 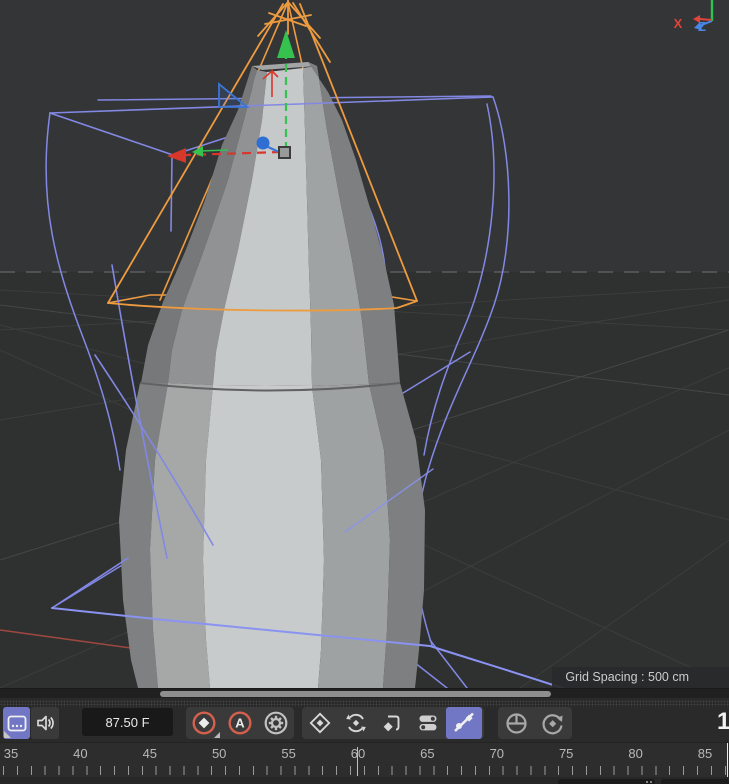 I want to click on ruler-frame-label: 50, so click(x=219, y=753).